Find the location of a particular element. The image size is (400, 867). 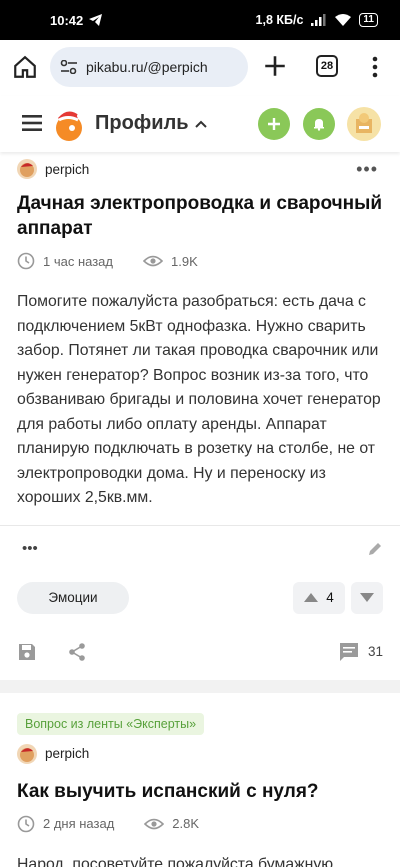

post-time: 2 дня назад is located at coordinates (79, 823).